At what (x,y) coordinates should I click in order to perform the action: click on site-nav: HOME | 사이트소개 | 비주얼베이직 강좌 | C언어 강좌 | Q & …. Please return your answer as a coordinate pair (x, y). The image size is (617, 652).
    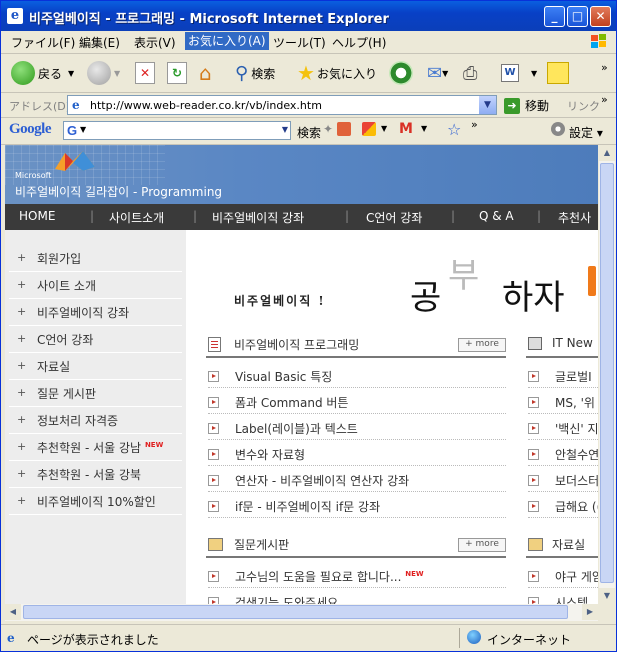
    Looking at the image, I should click on (301, 217).